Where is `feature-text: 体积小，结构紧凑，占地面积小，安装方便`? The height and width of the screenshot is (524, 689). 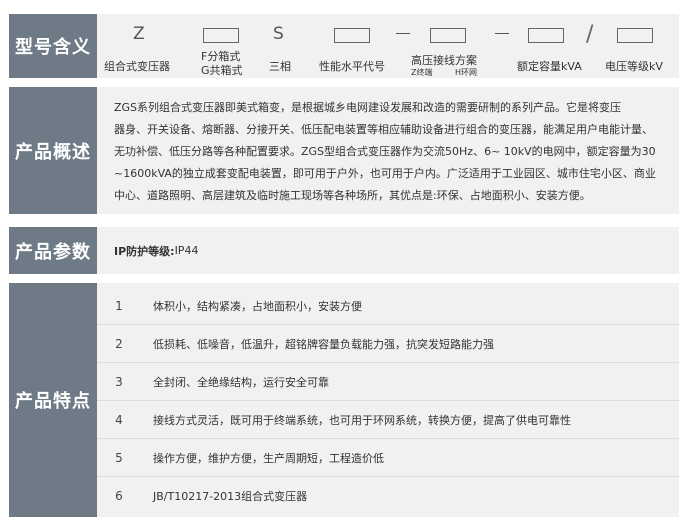
feature-text: 体积小，结构紧凑，占地面积小，安装方便 is located at coordinates (257, 306).